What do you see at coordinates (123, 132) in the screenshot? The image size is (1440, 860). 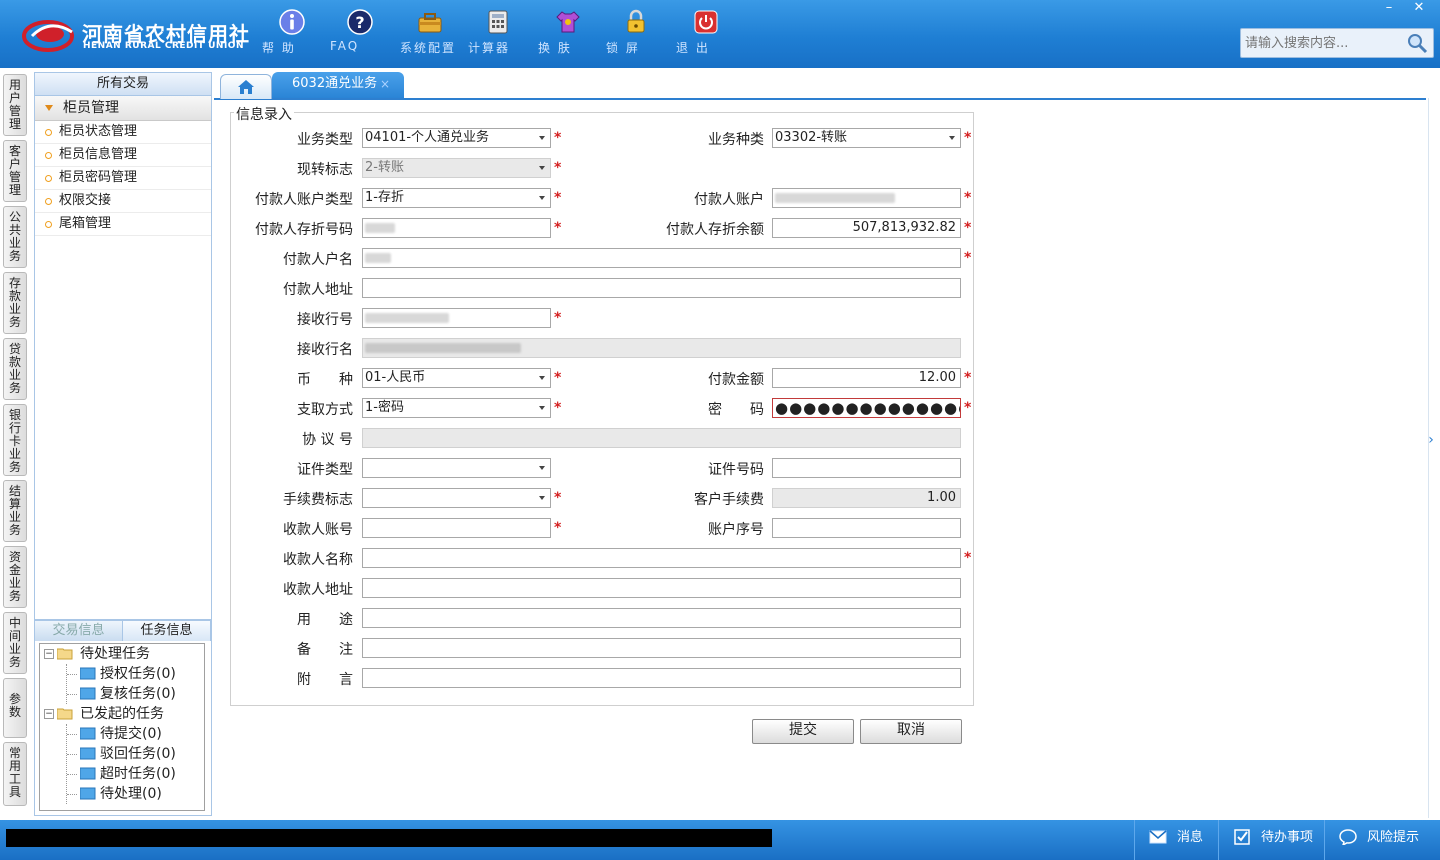 I see `sidebar-item-teller-status: 柜员状态管理` at bounding box center [123, 132].